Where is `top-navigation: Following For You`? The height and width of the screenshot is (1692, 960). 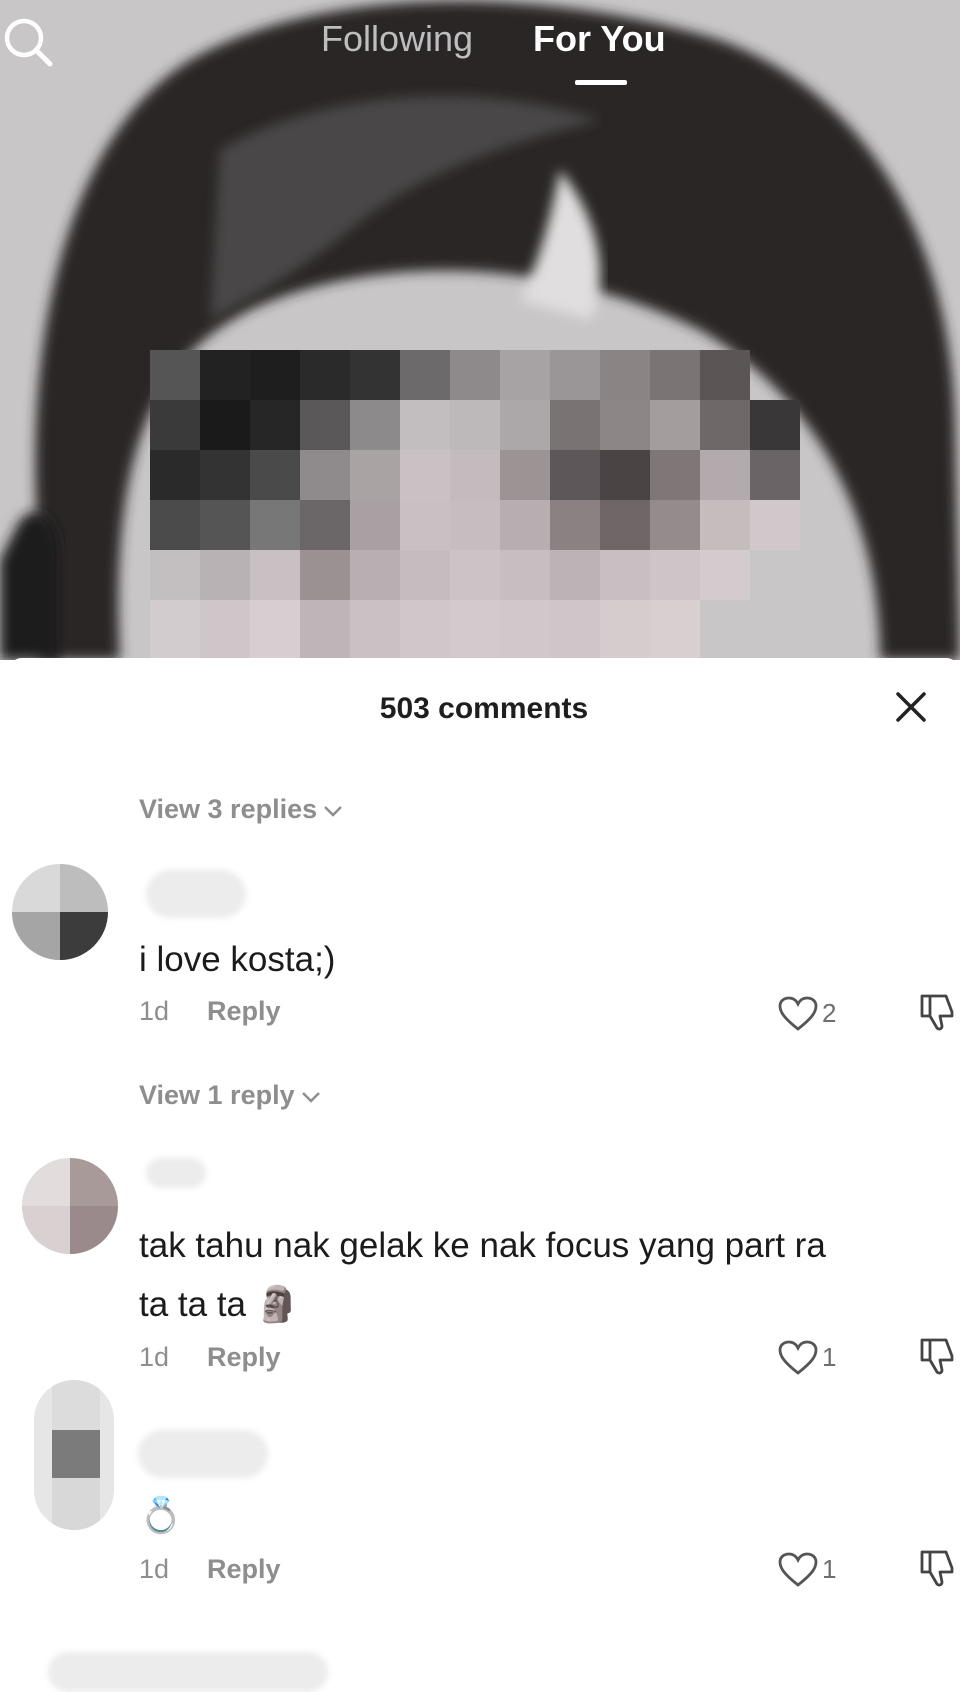 top-navigation: Following For You is located at coordinates (480, 49).